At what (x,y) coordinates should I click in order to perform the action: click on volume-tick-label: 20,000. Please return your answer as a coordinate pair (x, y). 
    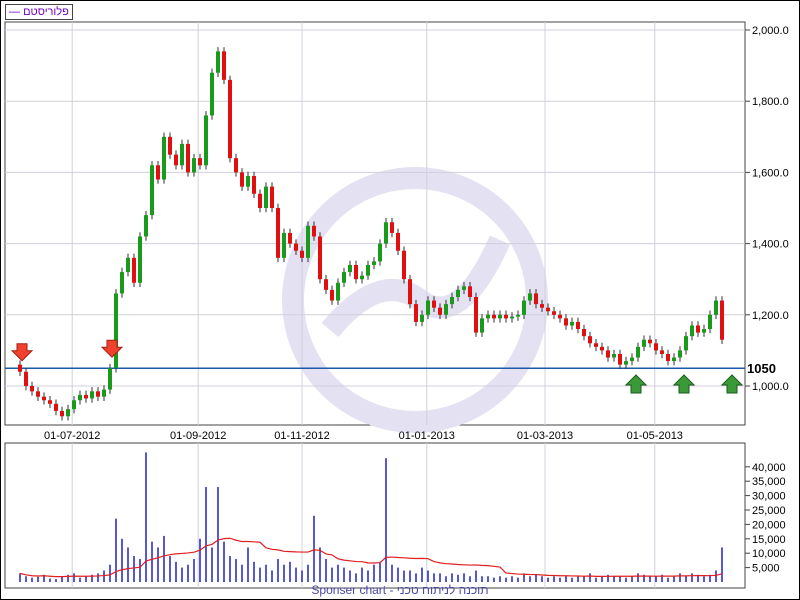
    Looking at the image, I should click on (769, 525).